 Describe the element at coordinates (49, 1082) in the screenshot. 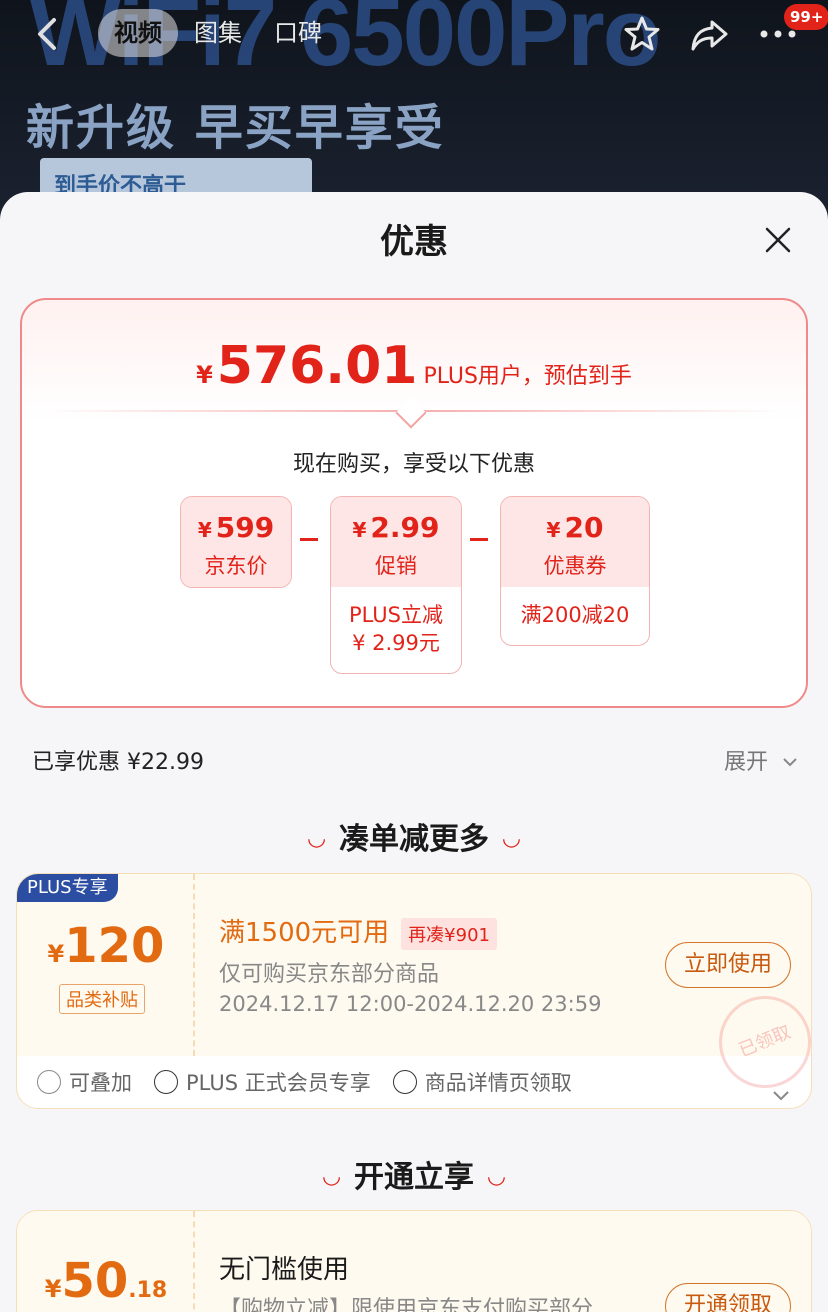

I see `stack-icon` at that location.